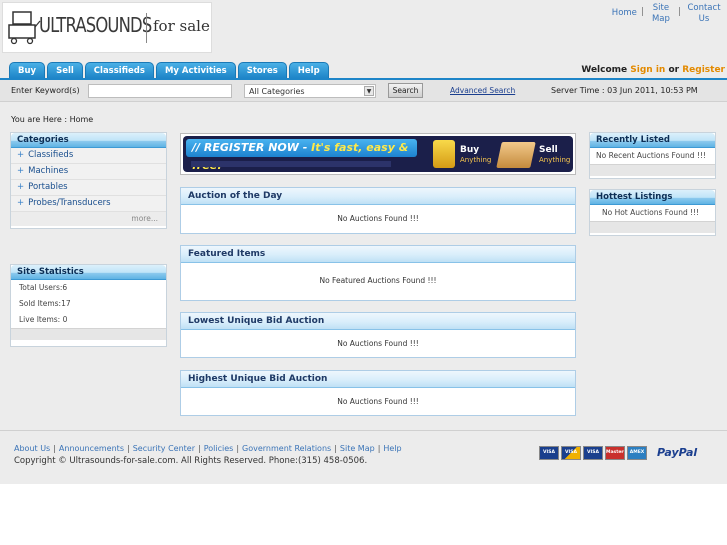 The height and width of the screenshot is (545, 727). I want to click on contact-us-link: Contact Us, so click(704, 14).